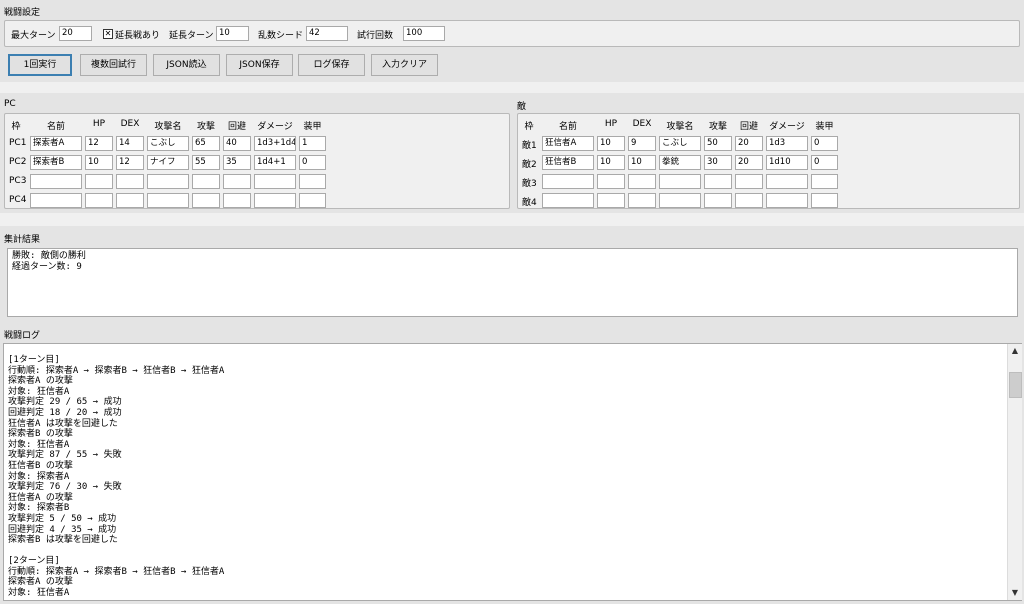  I want to click on enemy-row1-hp-field: 10, so click(611, 143).